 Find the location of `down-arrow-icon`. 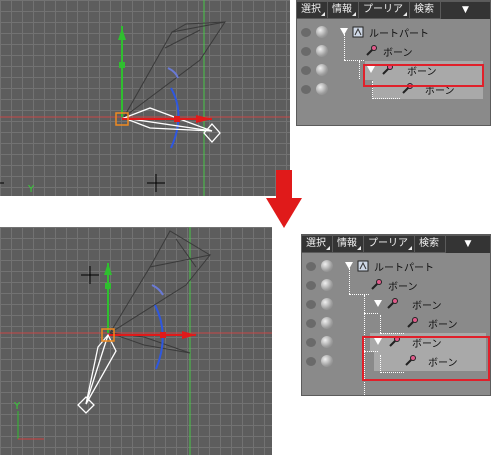

down-arrow-icon is located at coordinates (284, 199).